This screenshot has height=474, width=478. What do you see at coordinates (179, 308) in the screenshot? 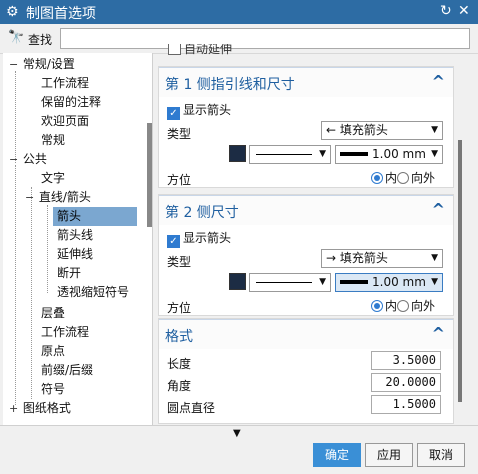
I see `side2-direction-label: 方位` at bounding box center [179, 308].